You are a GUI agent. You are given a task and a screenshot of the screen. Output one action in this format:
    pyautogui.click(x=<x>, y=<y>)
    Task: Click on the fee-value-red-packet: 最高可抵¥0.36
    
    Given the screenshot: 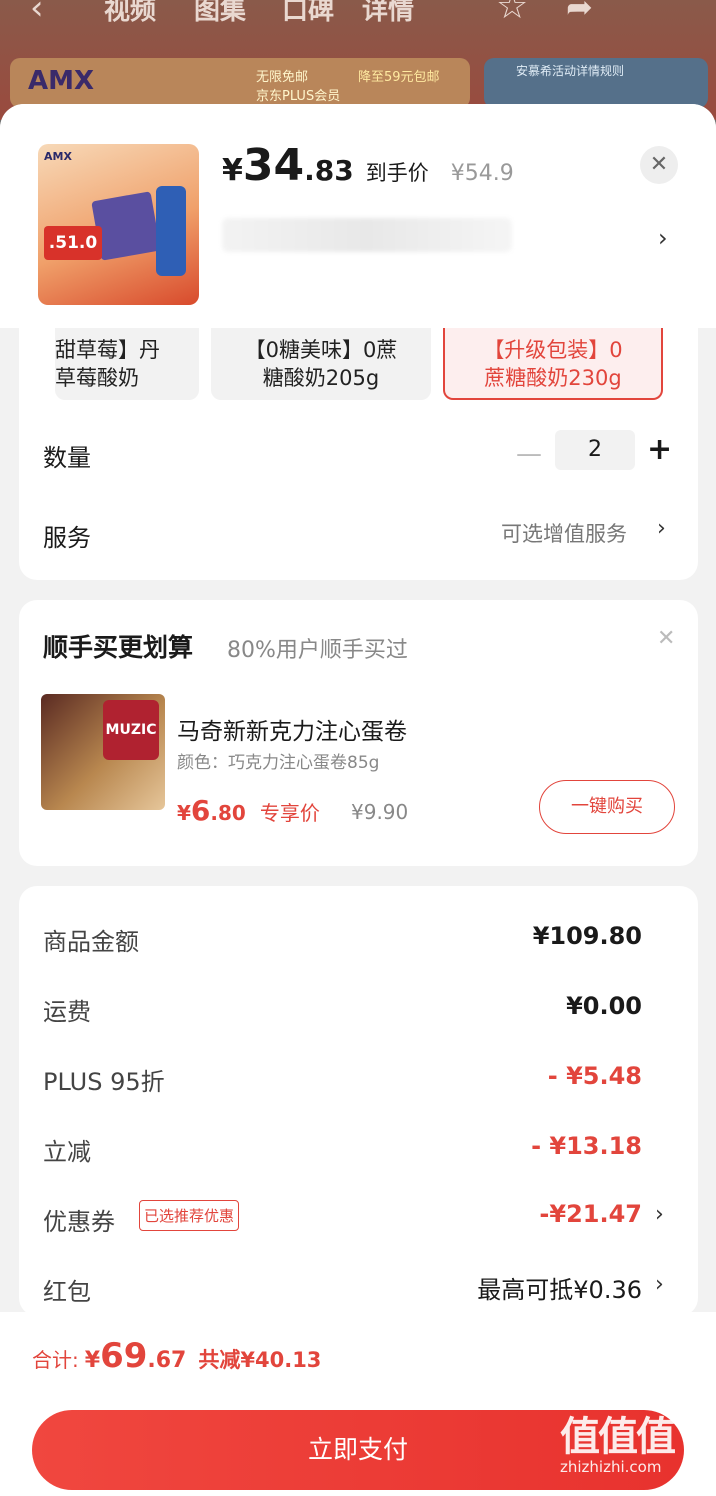 What is the action you would take?
    pyautogui.click(x=559, y=1287)
    